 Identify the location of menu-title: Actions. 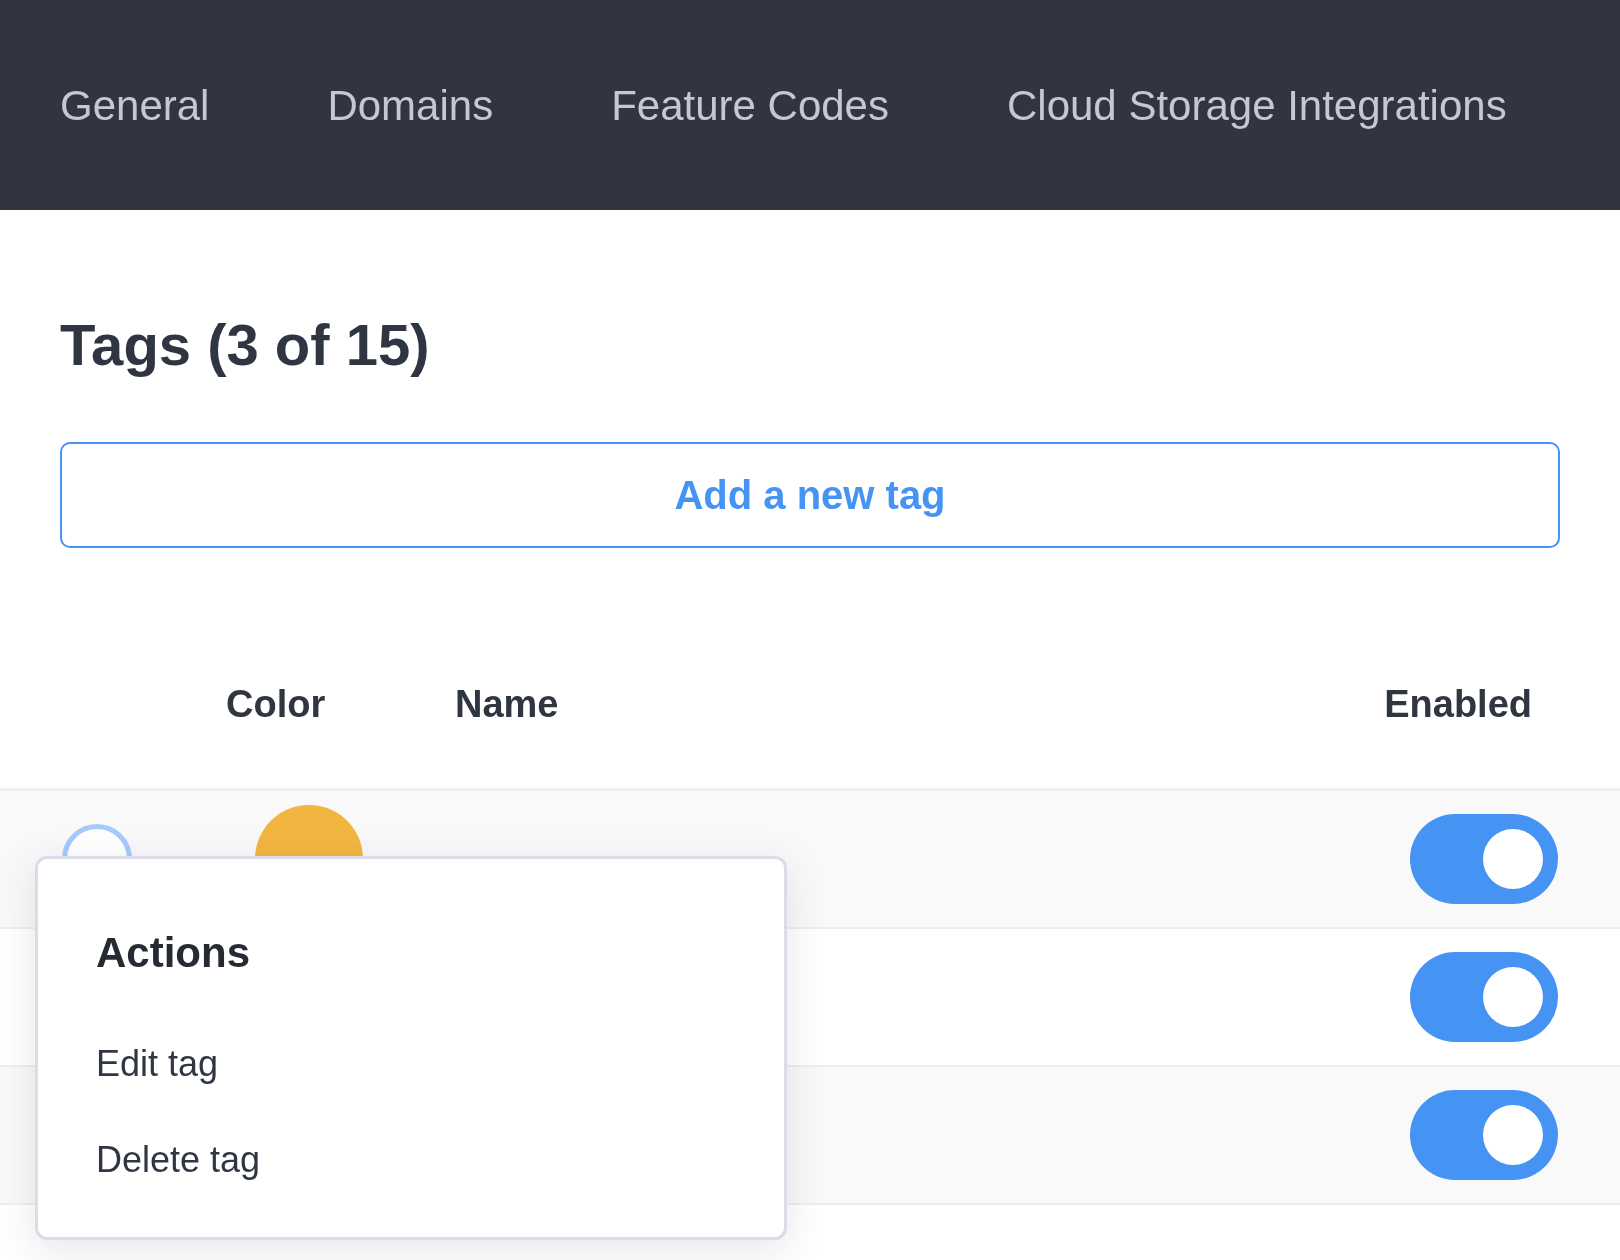
(173, 953).